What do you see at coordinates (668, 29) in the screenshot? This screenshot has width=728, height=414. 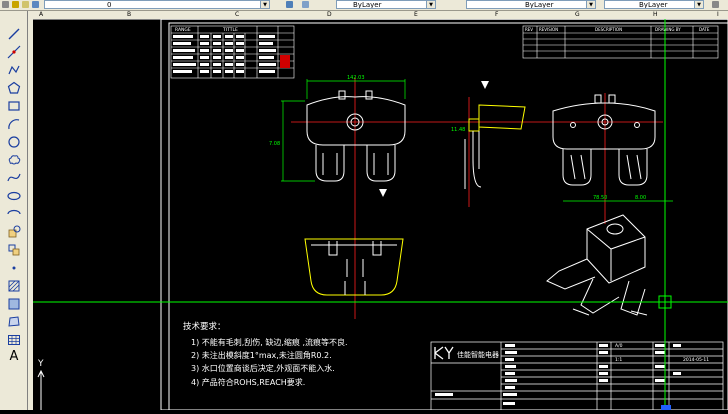 I see `revision-header-drawing-by: DRAWING BY` at bounding box center [668, 29].